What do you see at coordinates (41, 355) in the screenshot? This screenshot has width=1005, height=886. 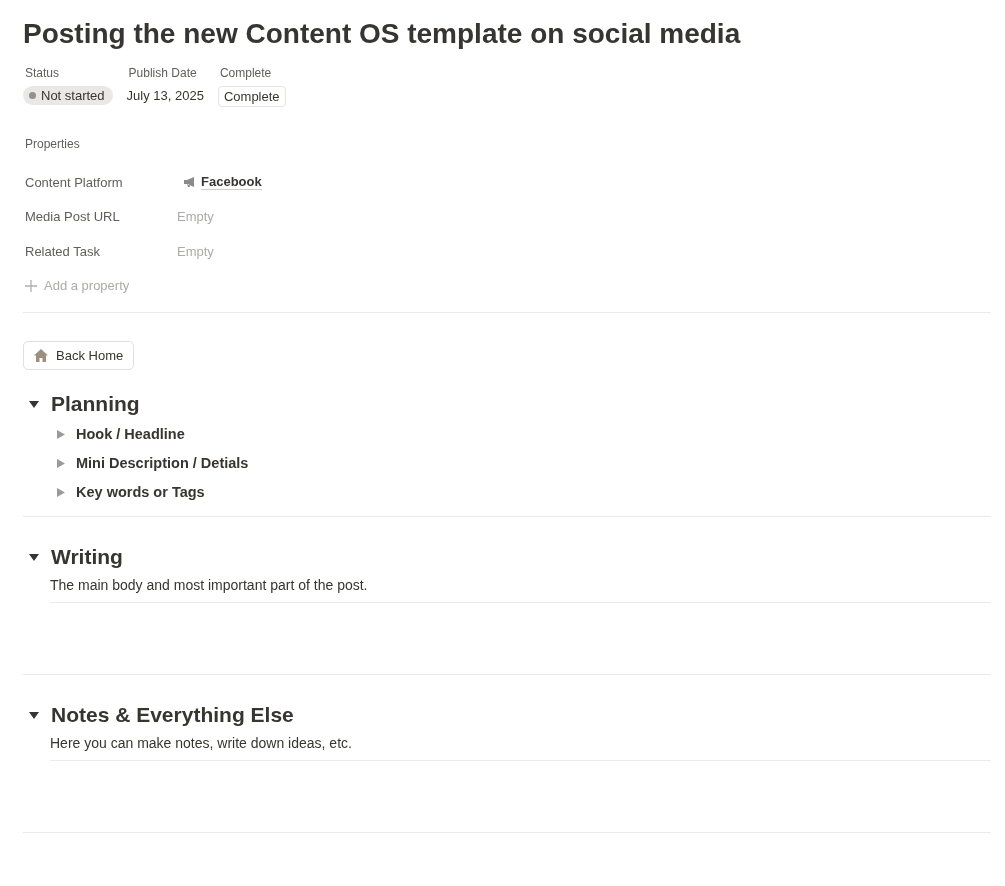 I see `home-icon` at bounding box center [41, 355].